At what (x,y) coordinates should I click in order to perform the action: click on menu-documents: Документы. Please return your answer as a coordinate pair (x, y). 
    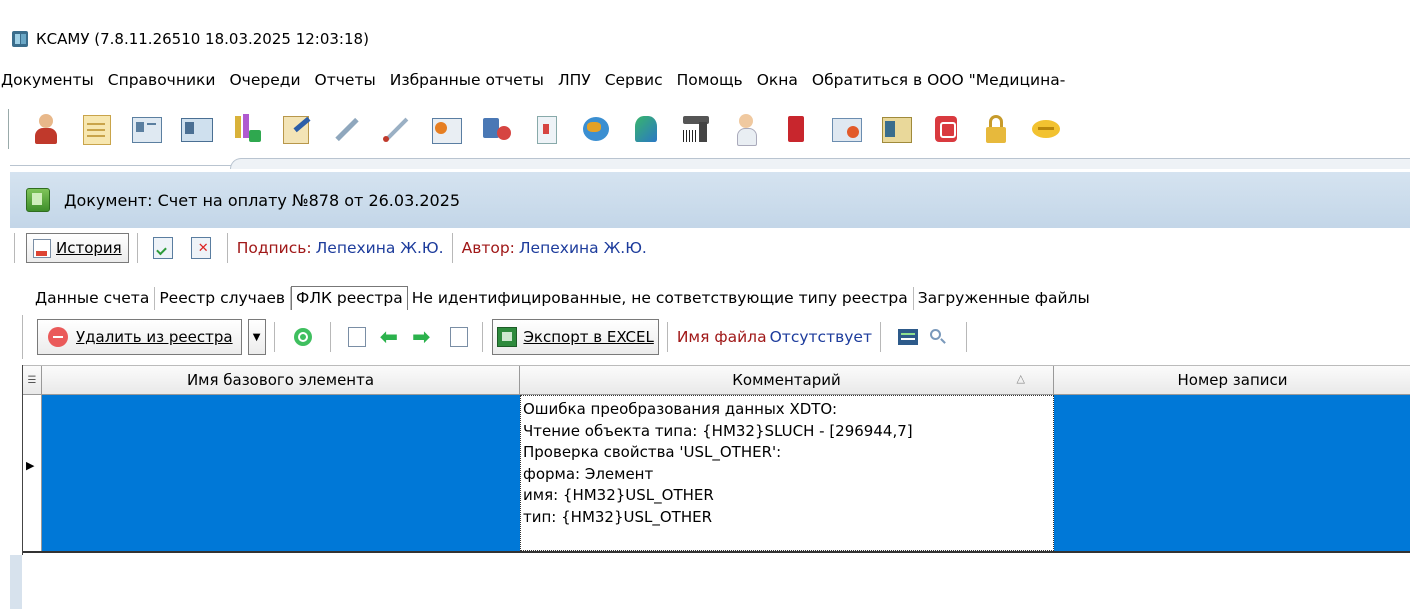
    Looking at the image, I should click on (50, 80).